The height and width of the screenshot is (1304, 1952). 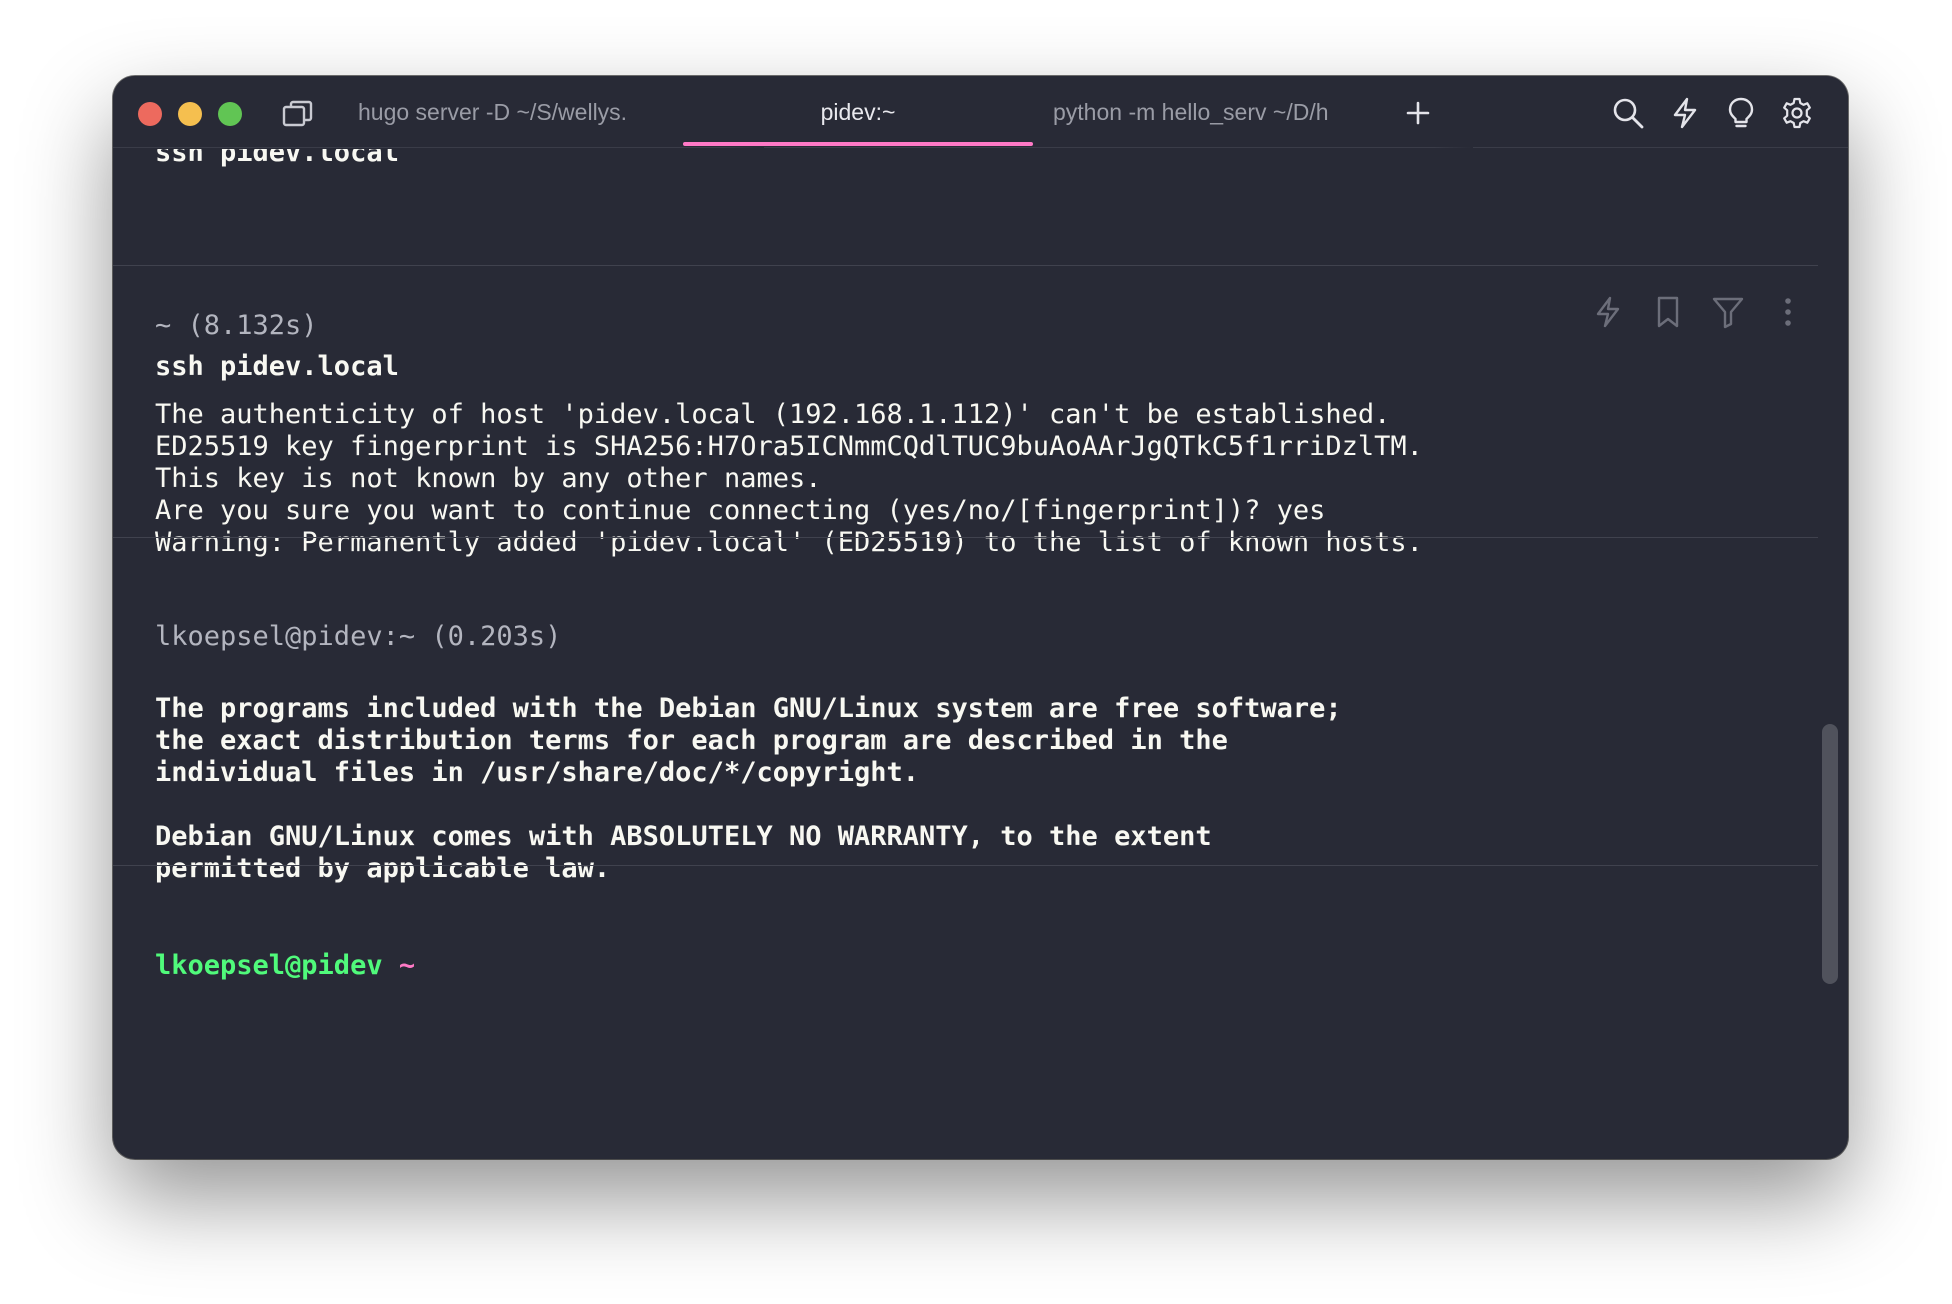 I want to click on input-prompt: lkoepsel@pidev ~, so click(x=285, y=966).